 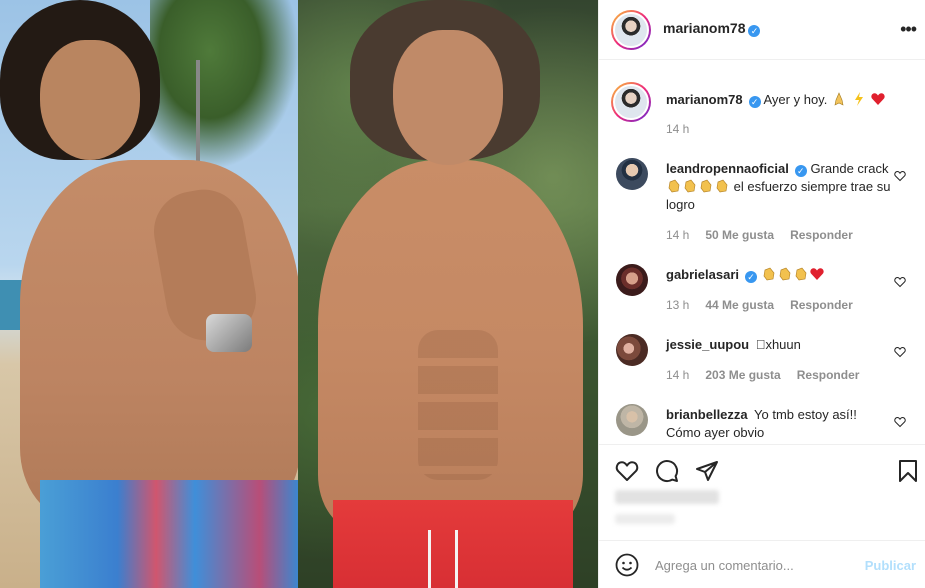 I want to click on shorts-before, so click(x=169, y=534).